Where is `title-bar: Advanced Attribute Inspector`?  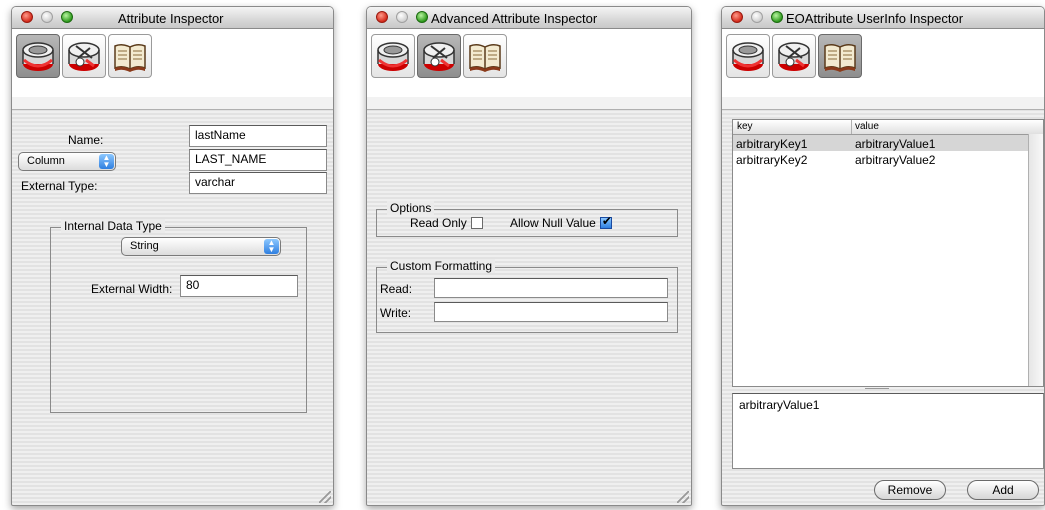 title-bar: Advanced Attribute Inspector is located at coordinates (529, 18).